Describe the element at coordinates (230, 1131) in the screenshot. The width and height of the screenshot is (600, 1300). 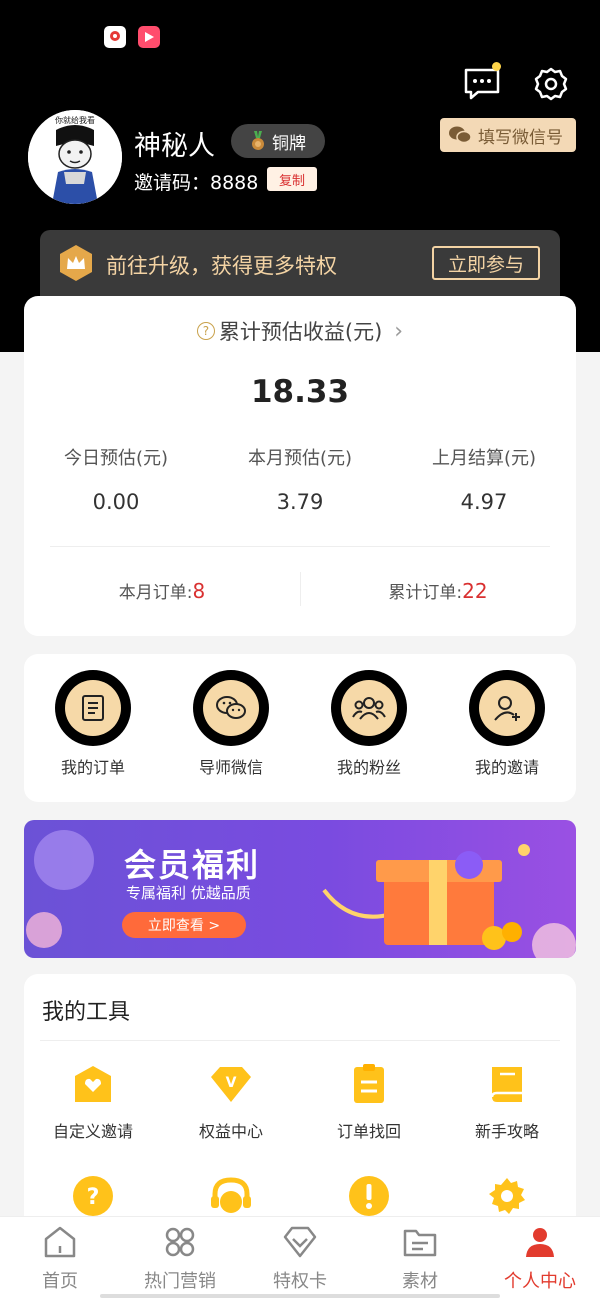
I see `tool-label: 权益中心` at that location.